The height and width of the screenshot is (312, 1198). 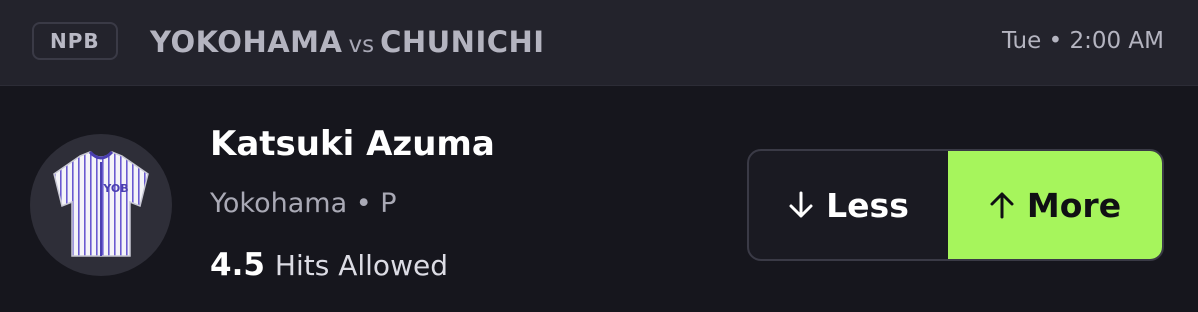 I want to click on more-label: More, so click(x=1074, y=205).